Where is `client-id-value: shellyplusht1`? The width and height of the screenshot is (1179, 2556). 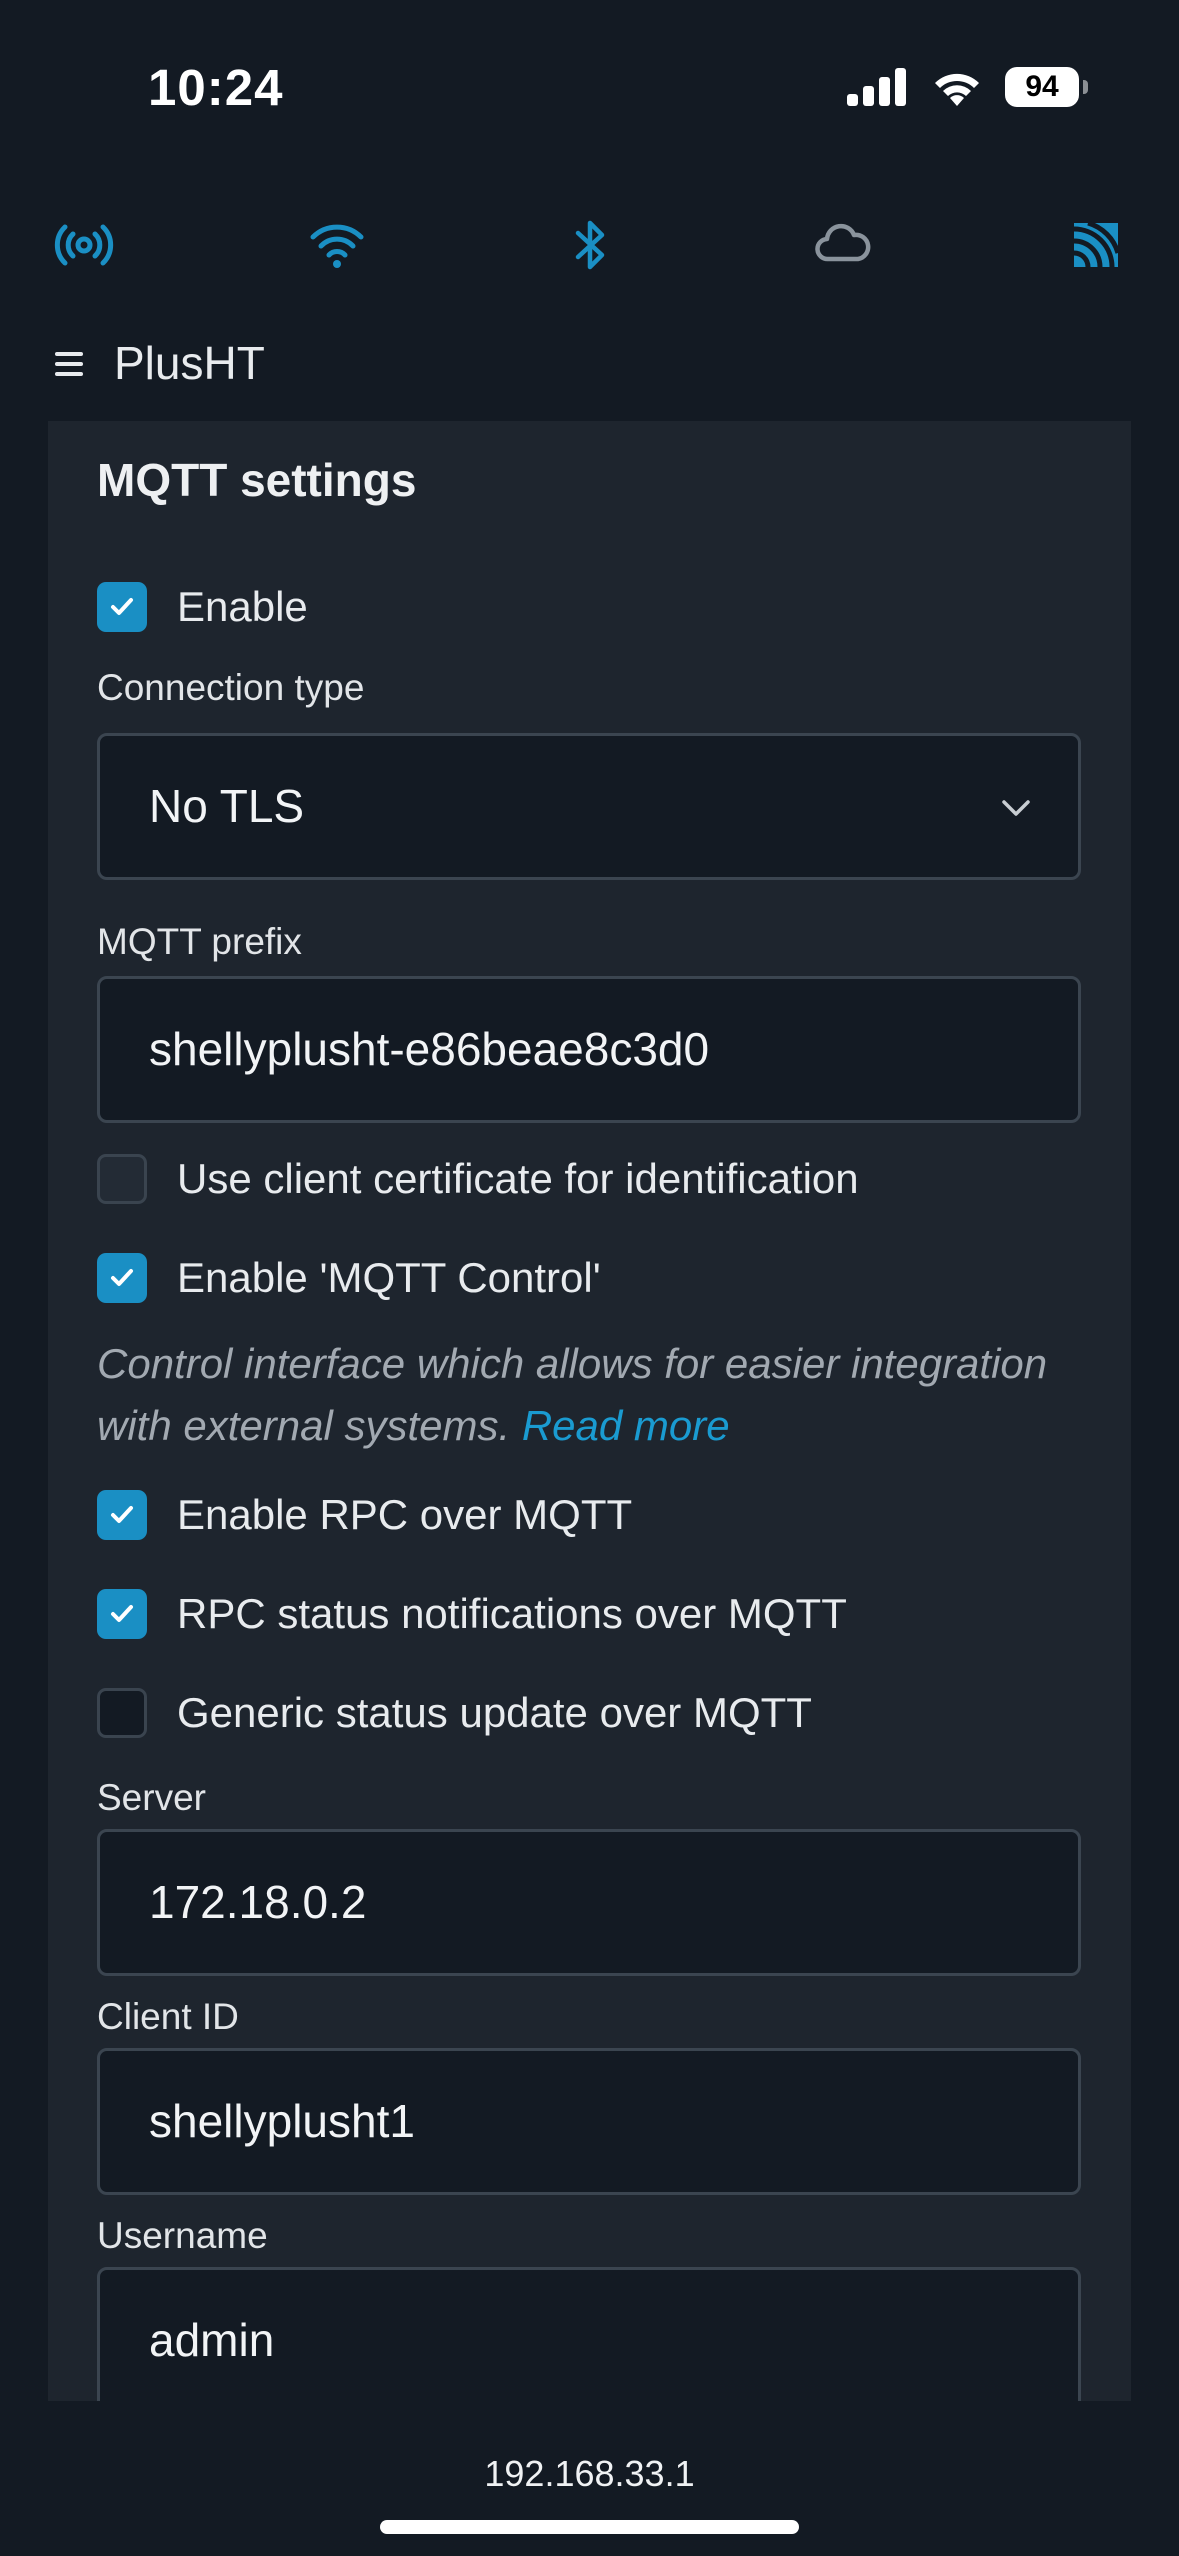
client-id-value: shellyplusht1 is located at coordinates (282, 2121).